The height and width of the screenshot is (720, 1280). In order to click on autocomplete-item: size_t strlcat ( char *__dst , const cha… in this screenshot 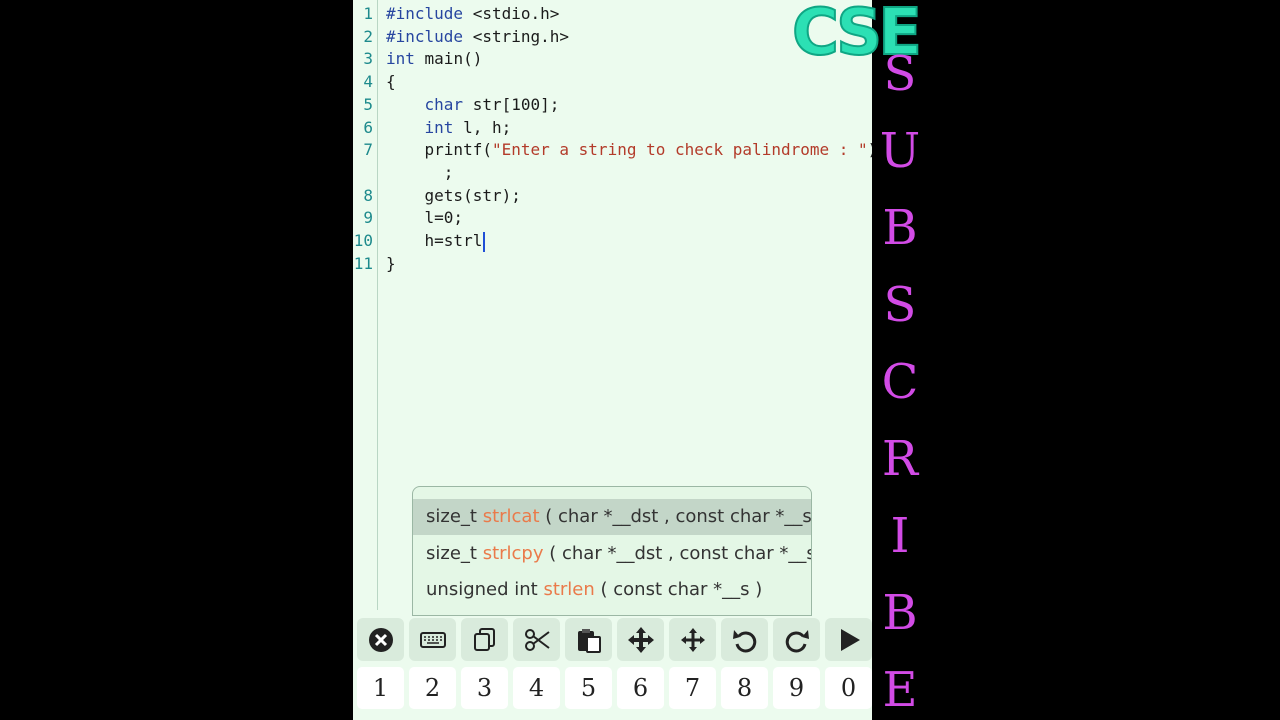, I will do `click(612, 517)`.